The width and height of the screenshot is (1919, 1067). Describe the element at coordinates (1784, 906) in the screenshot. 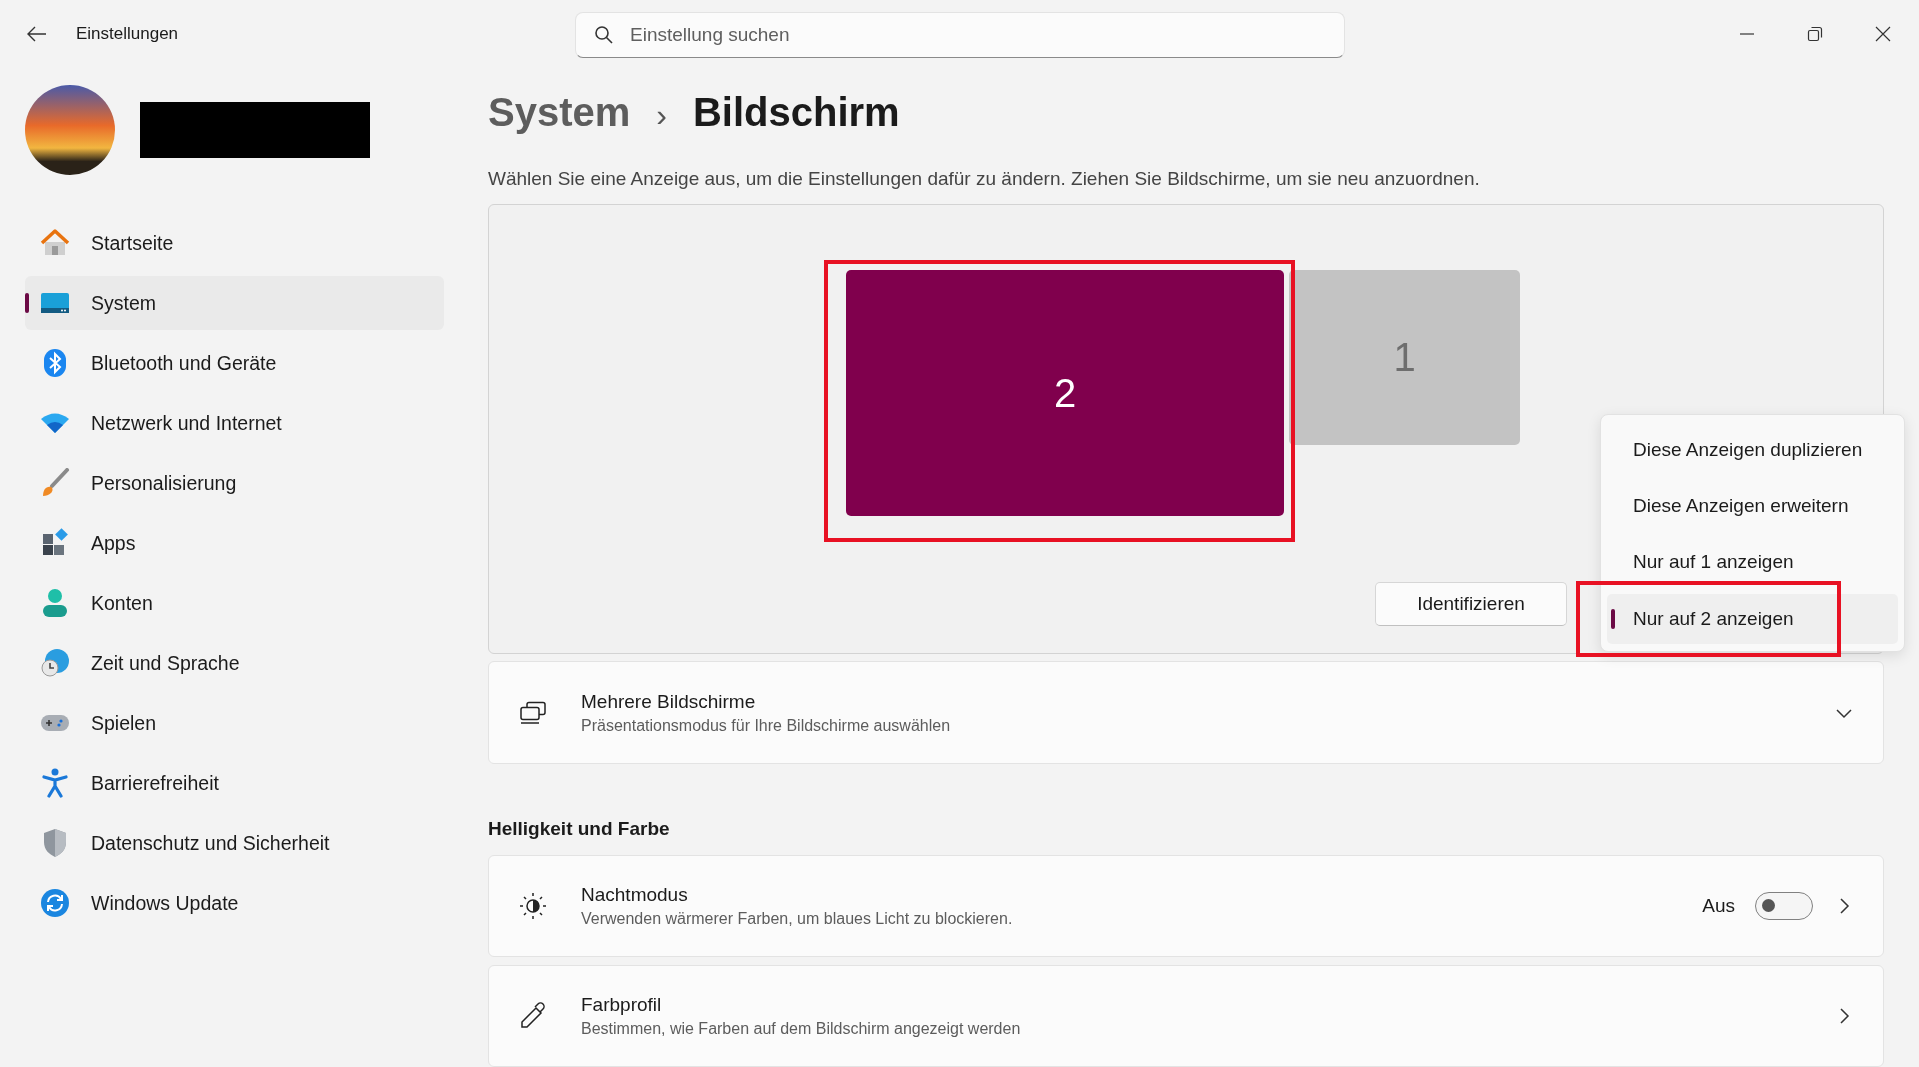

I see `toggle-switch` at that location.